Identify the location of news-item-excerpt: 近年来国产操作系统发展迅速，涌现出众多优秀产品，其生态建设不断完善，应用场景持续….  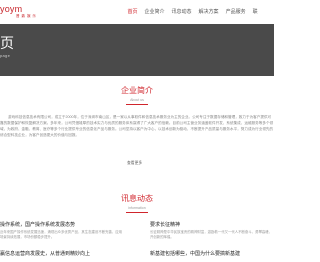
(61, 234).